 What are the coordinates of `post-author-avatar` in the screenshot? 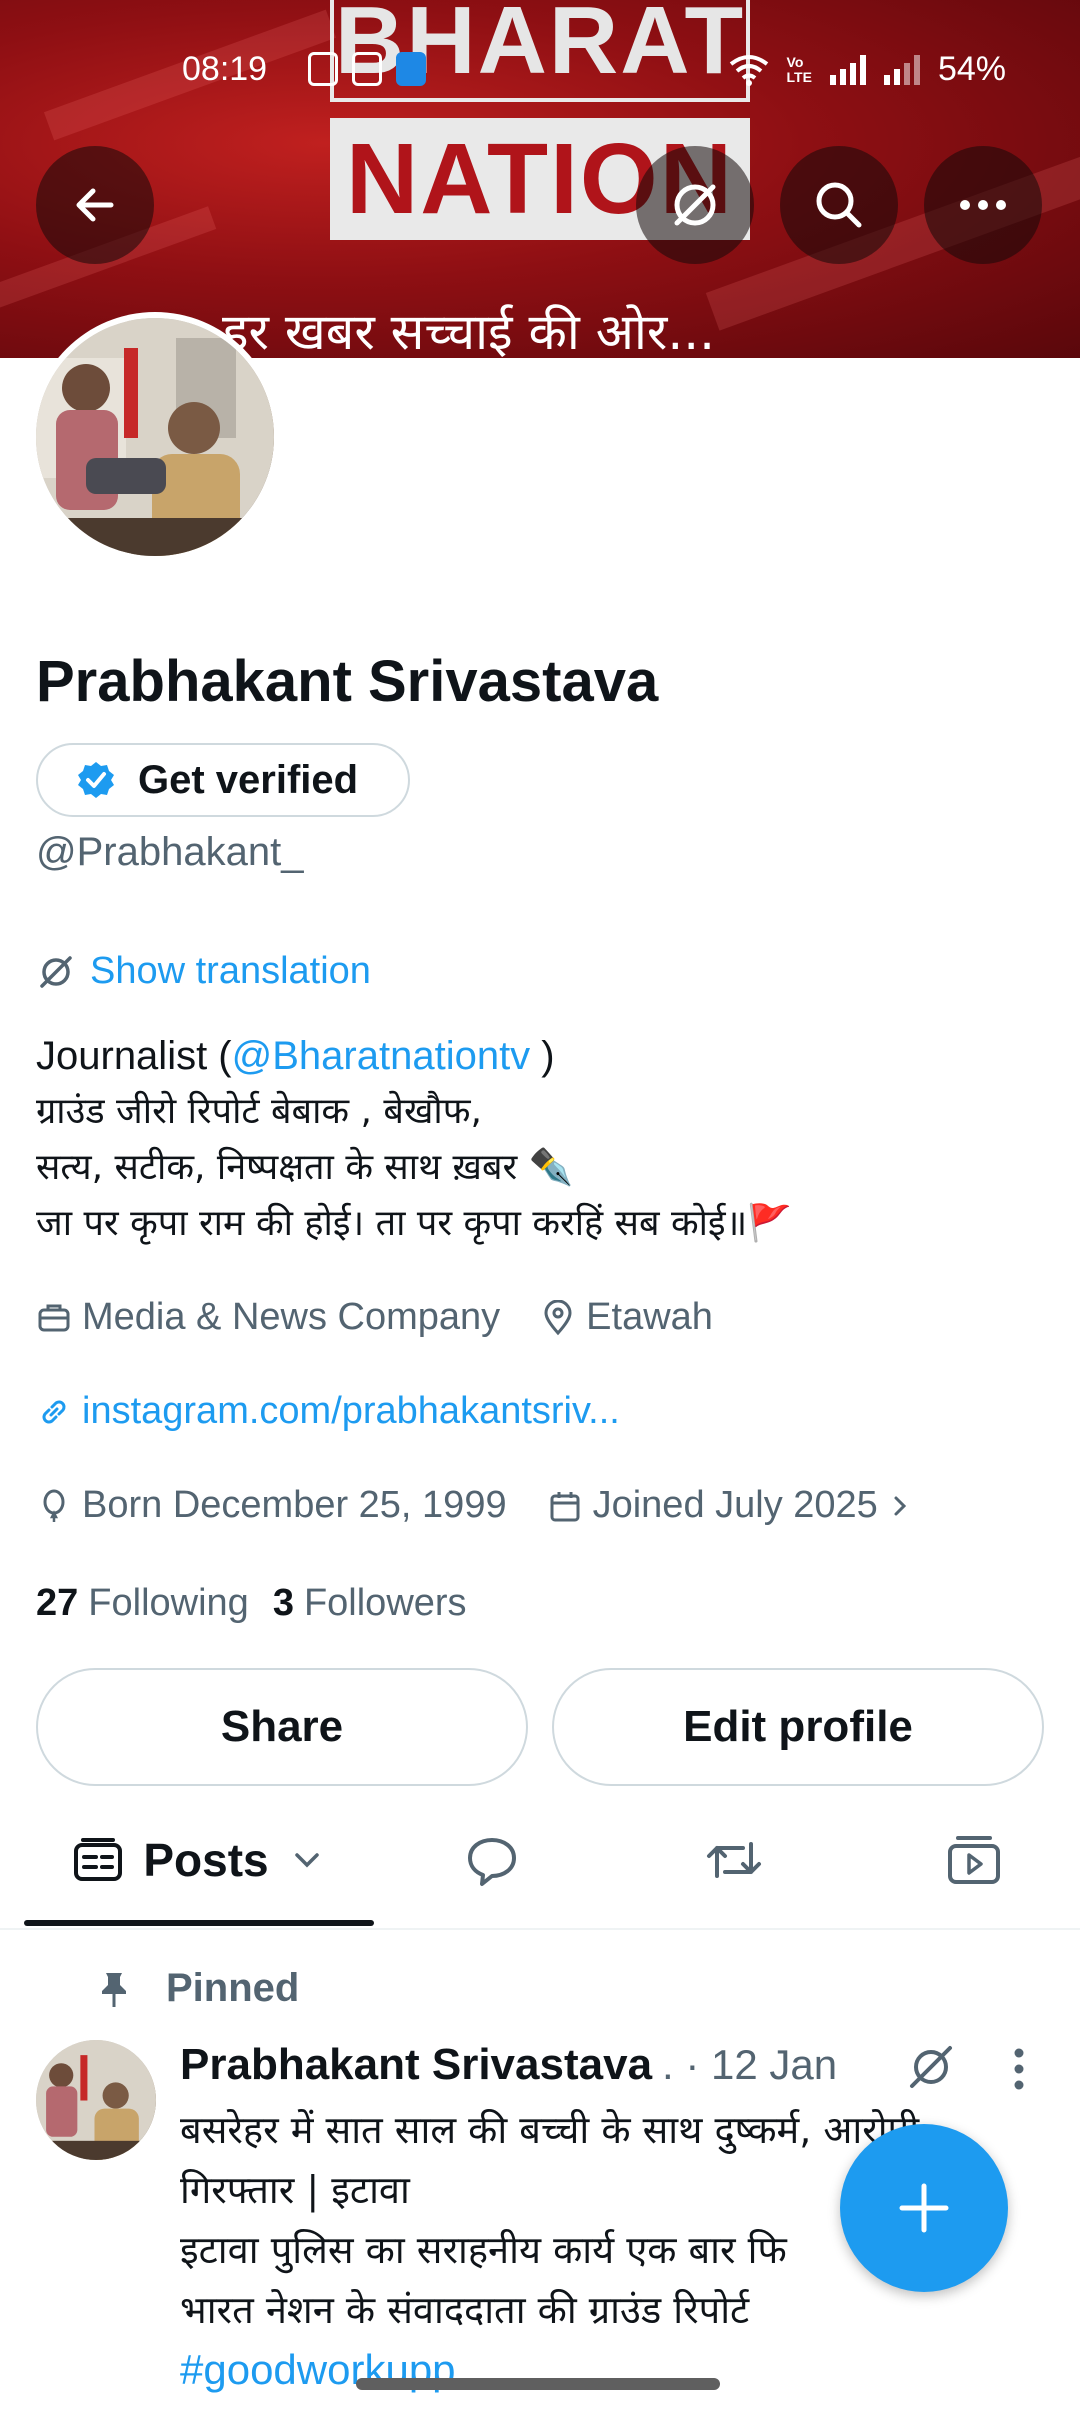 It's located at (96, 2100).